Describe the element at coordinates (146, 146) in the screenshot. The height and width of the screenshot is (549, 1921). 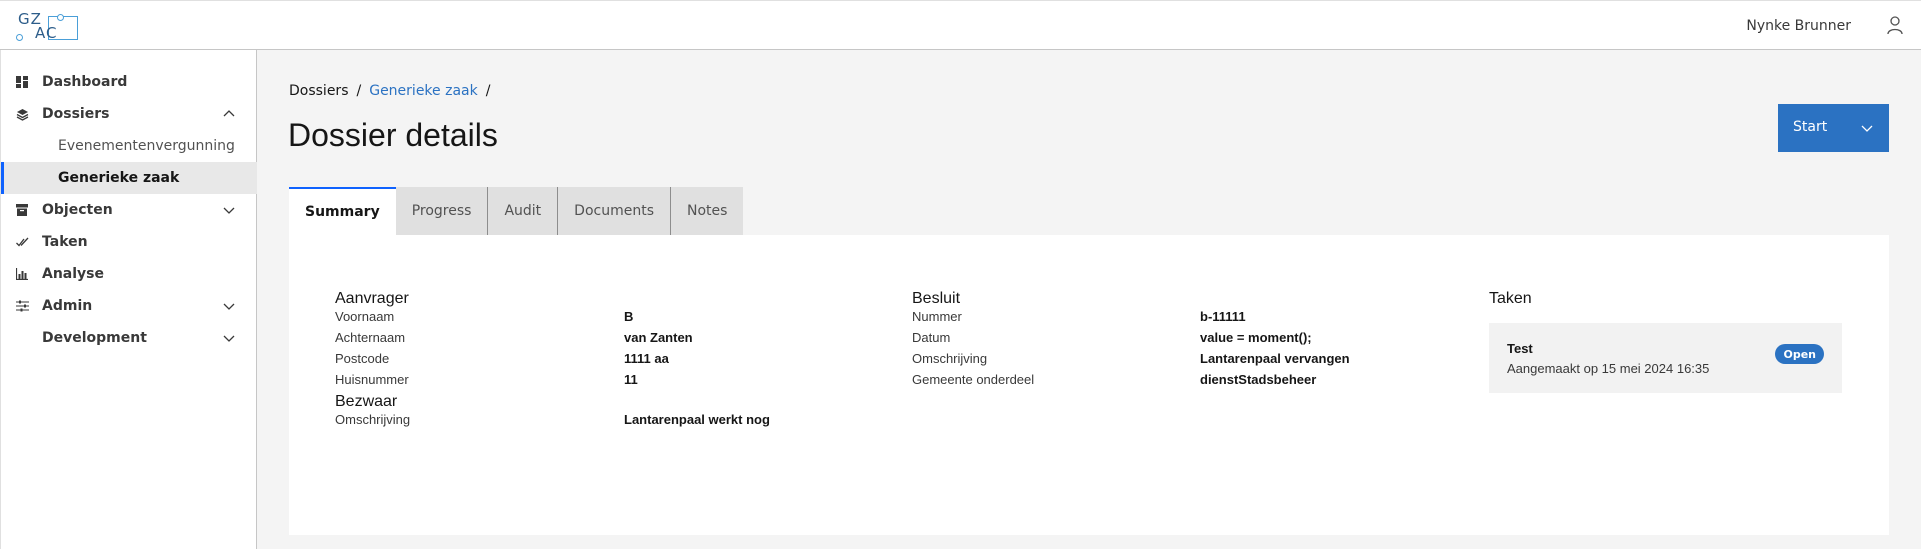
I see `sidebar-item-label: Evenementenvergunning` at that location.